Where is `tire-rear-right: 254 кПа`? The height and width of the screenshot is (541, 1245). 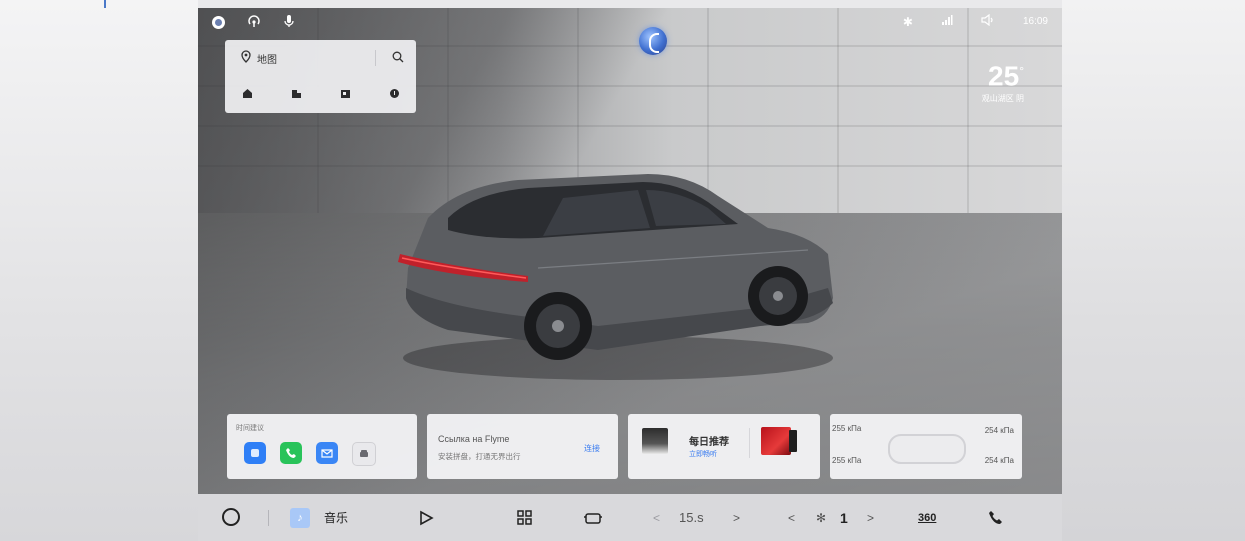 tire-rear-right: 254 кПа is located at coordinates (999, 460).